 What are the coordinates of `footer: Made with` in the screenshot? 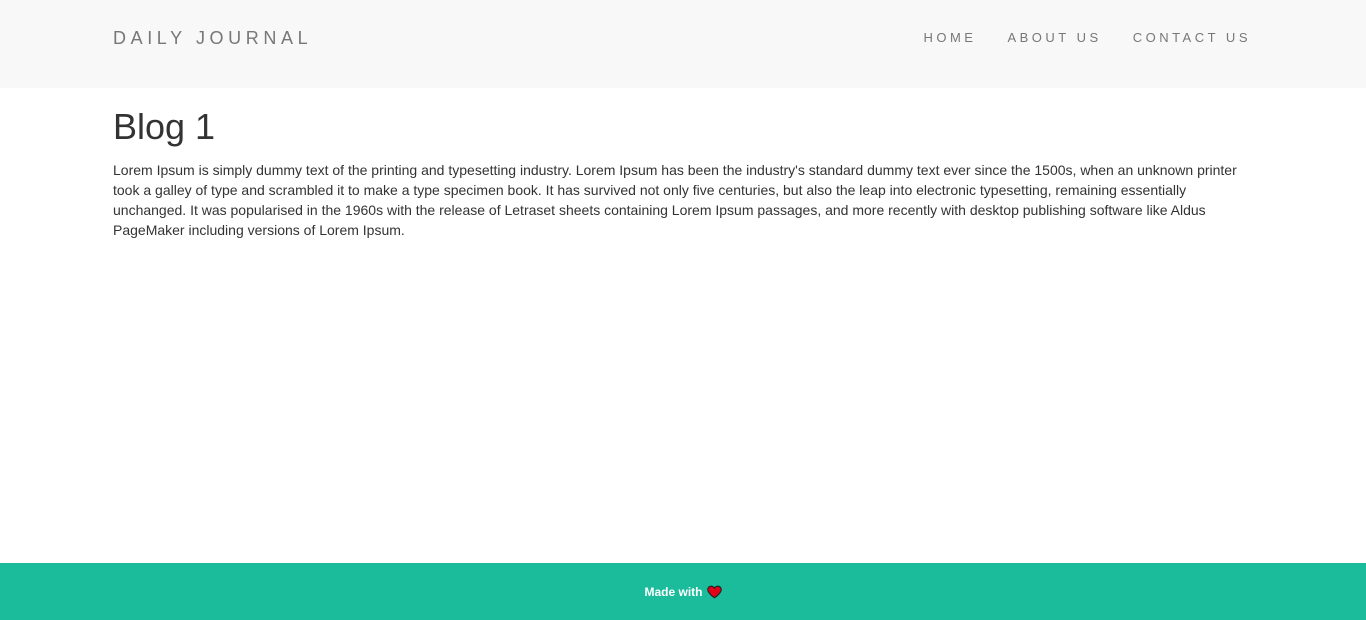 It's located at (683, 591).